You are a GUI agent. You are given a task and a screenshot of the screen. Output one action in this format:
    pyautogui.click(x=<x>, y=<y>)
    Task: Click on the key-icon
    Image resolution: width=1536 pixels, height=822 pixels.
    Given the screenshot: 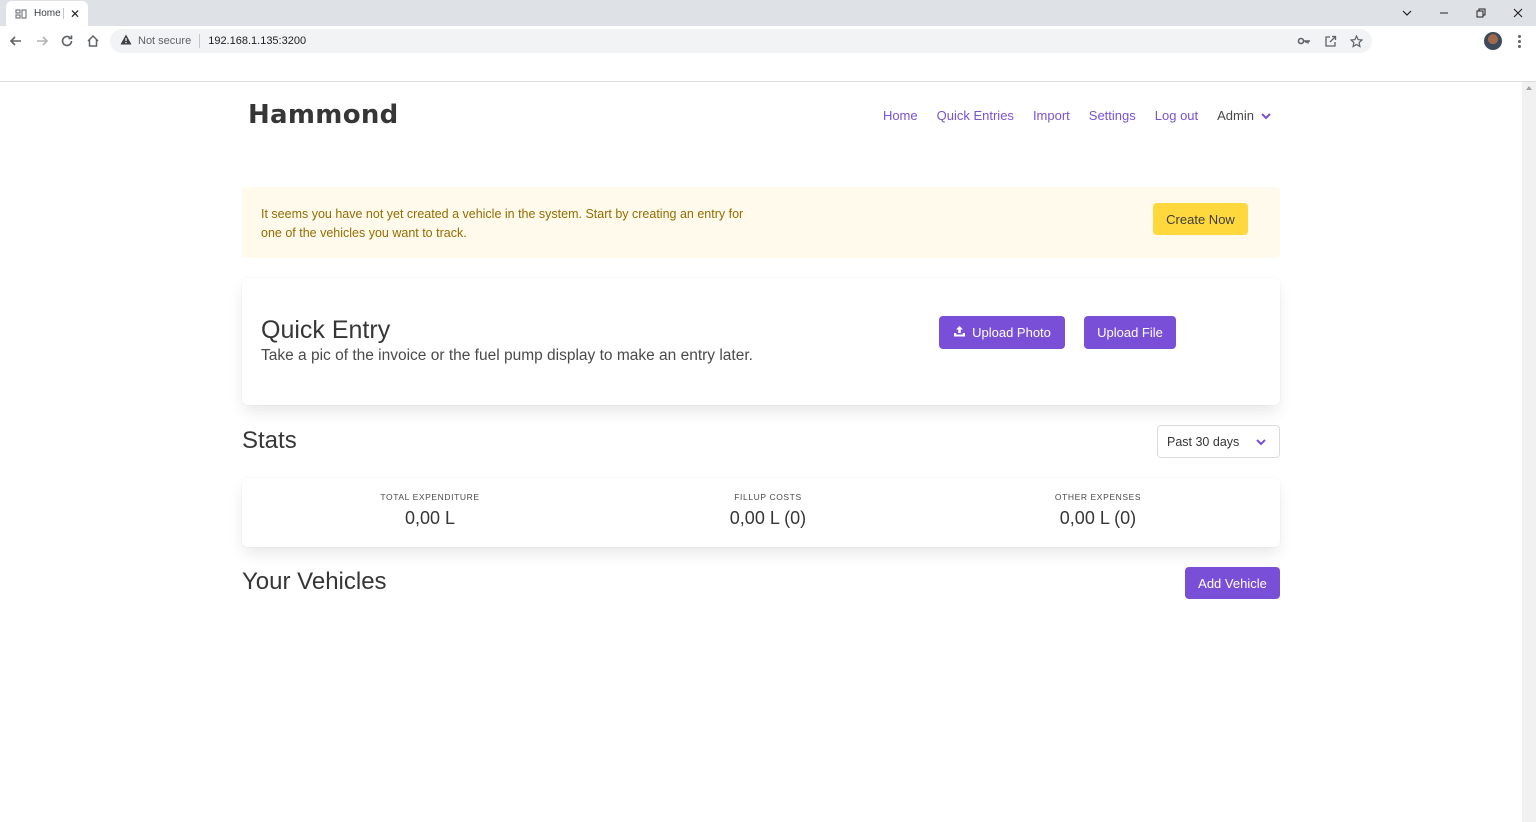 What is the action you would take?
    pyautogui.click(x=1304, y=41)
    